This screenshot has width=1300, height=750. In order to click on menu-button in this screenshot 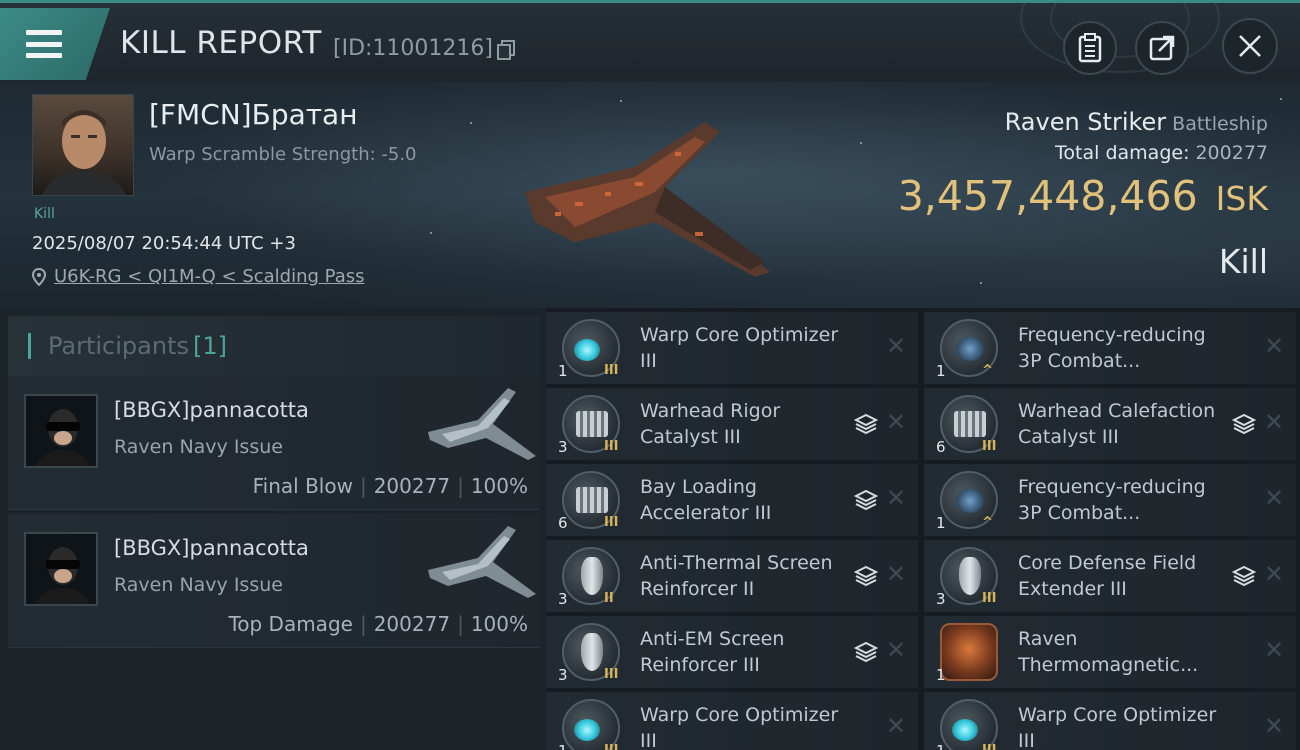, I will do `click(55, 44)`.